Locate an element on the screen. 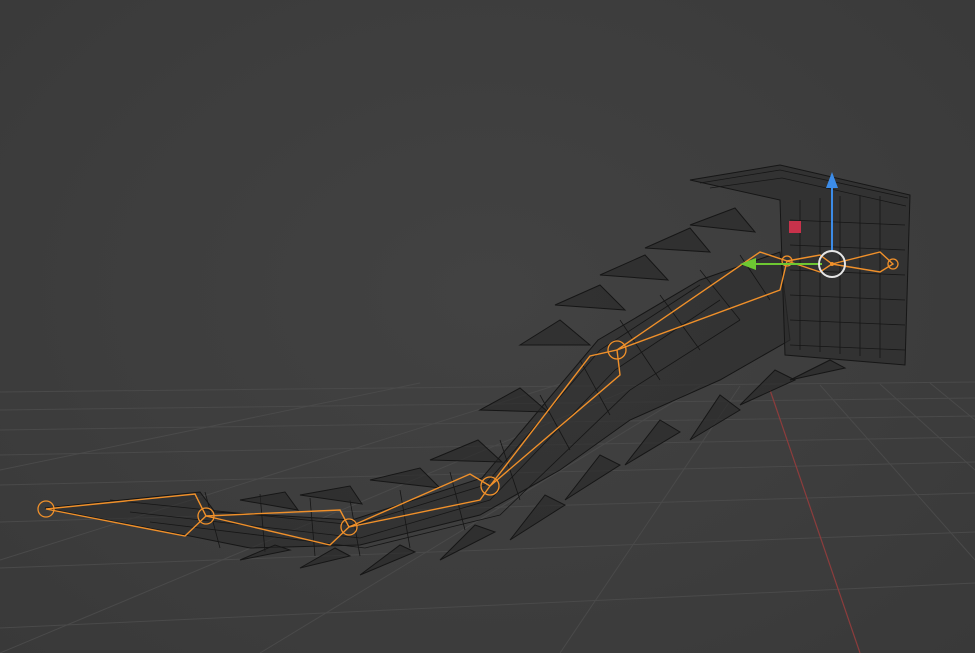  x-axis-line is located at coordinates (815, 521).